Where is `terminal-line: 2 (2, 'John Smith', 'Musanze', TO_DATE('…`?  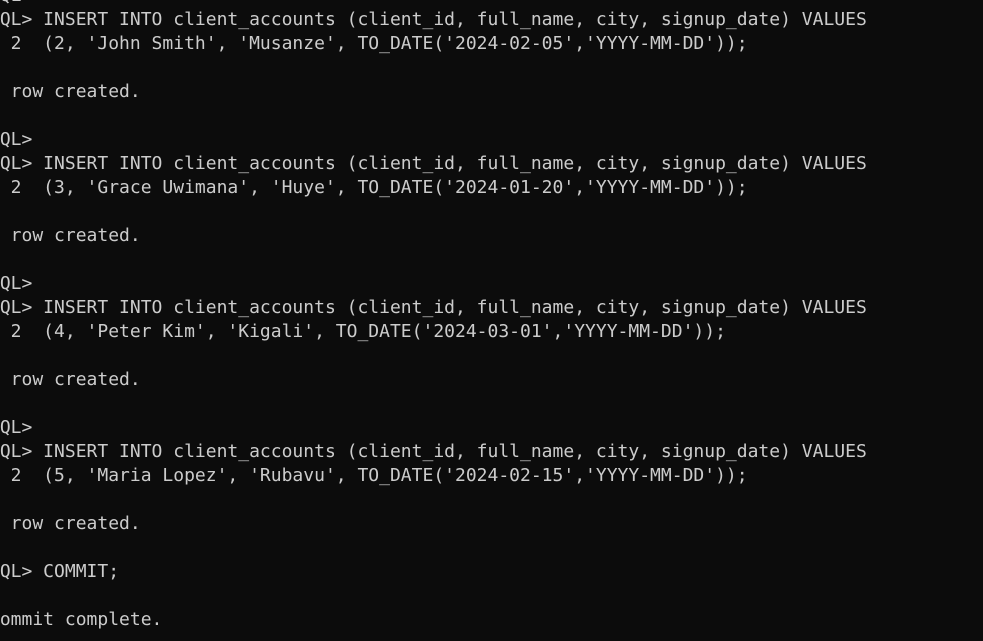 terminal-line: 2 (2, 'John Smith', 'Musanze', TO_DATE('… is located at coordinates (374, 43).